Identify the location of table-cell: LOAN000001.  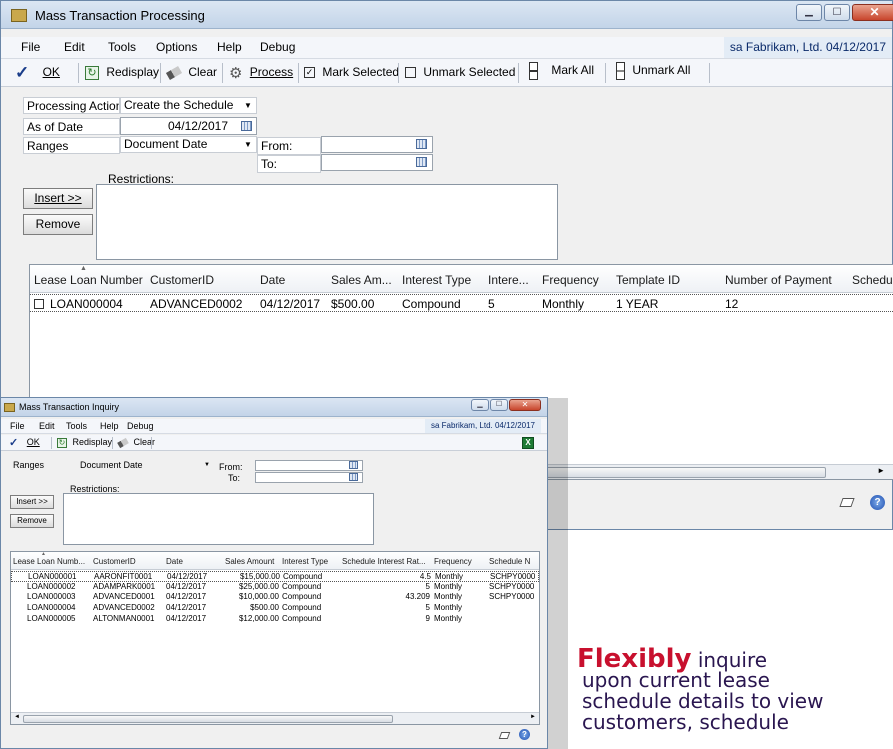
(52, 576).